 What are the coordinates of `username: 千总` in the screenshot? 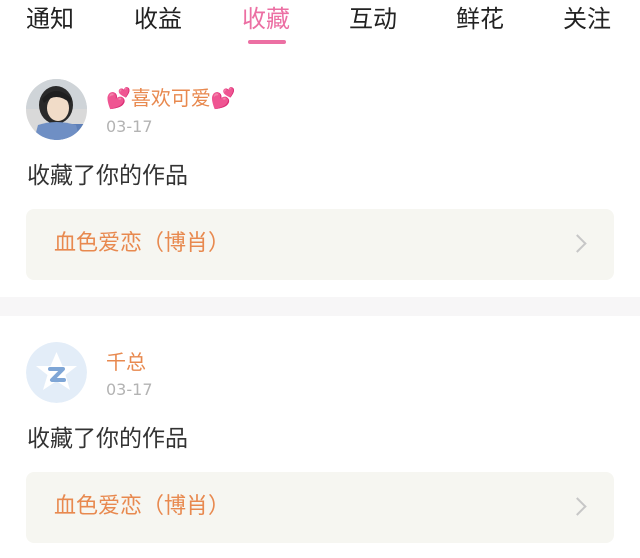 It's located at (126, 362).